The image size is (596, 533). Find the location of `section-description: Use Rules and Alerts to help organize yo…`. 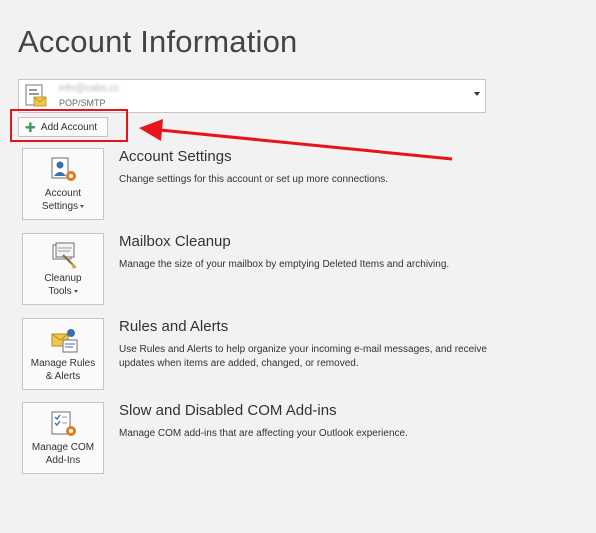

section-description: Use Rules and Alerts to help organize yo… is located at coordinates (303, 356).